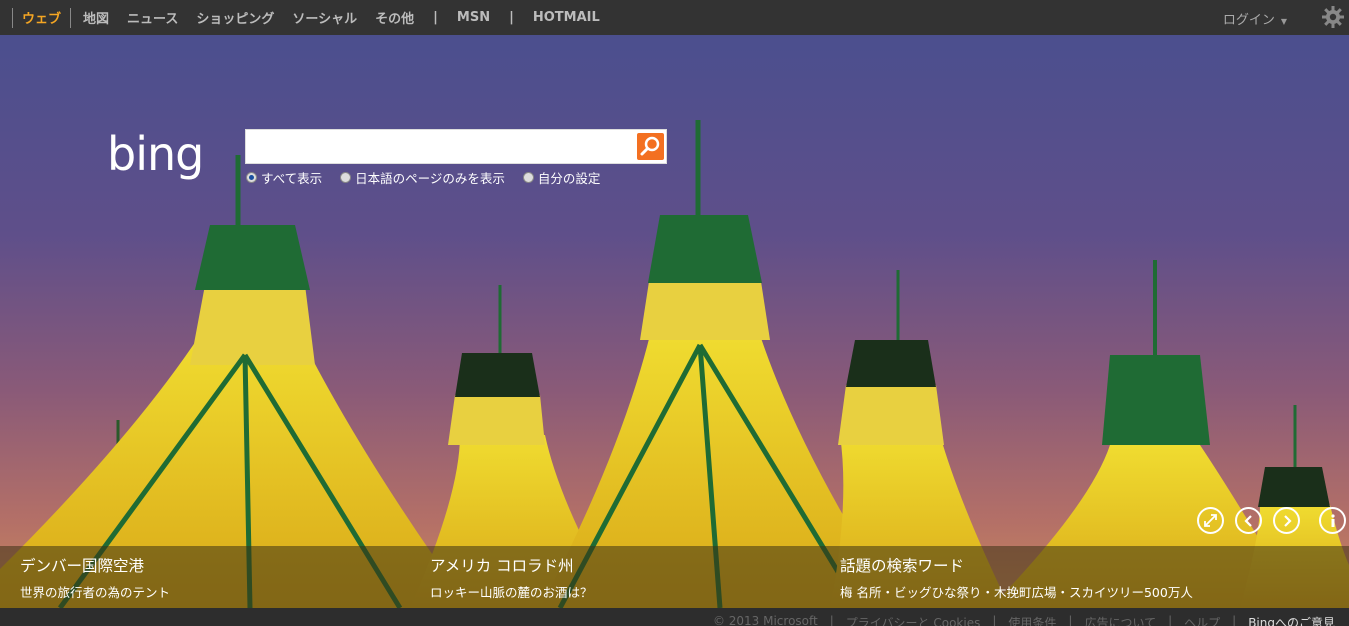  I want to click on caption-subtitle: 梅 名所・ビッグひな祭り・木挽町広場・スカイツリー500万人, so click(1016, 592).